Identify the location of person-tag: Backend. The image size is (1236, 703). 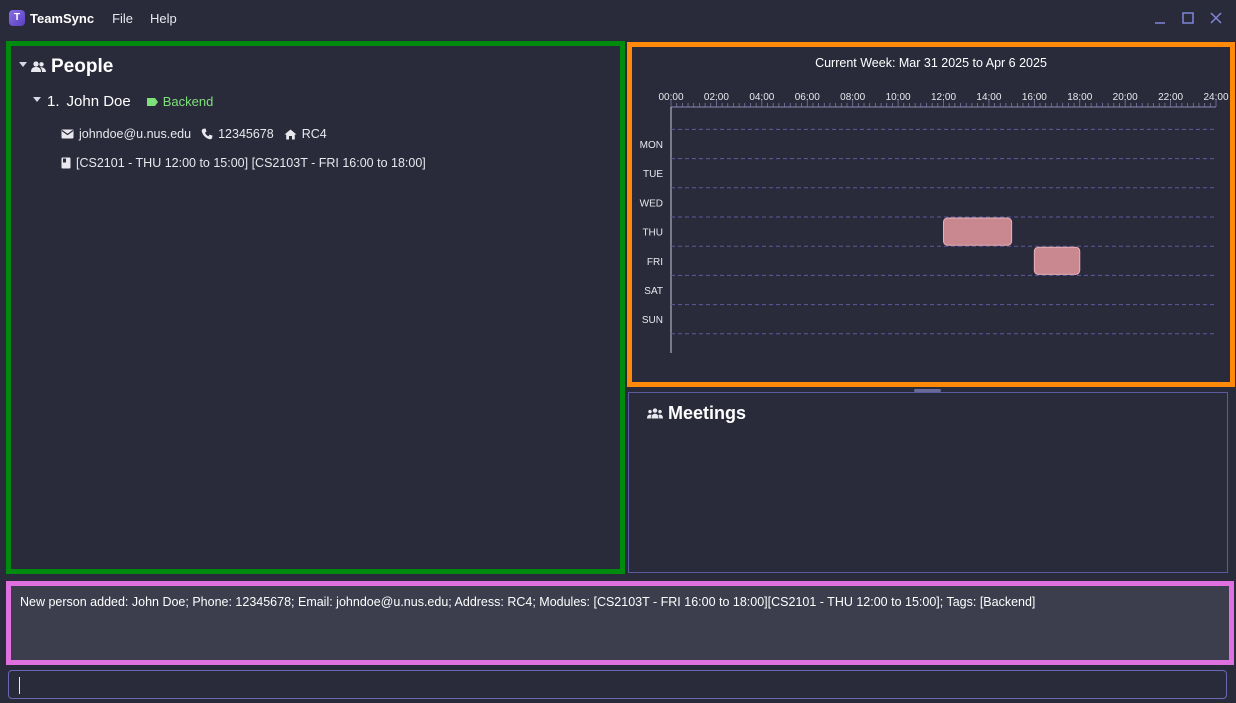
(180, 101).